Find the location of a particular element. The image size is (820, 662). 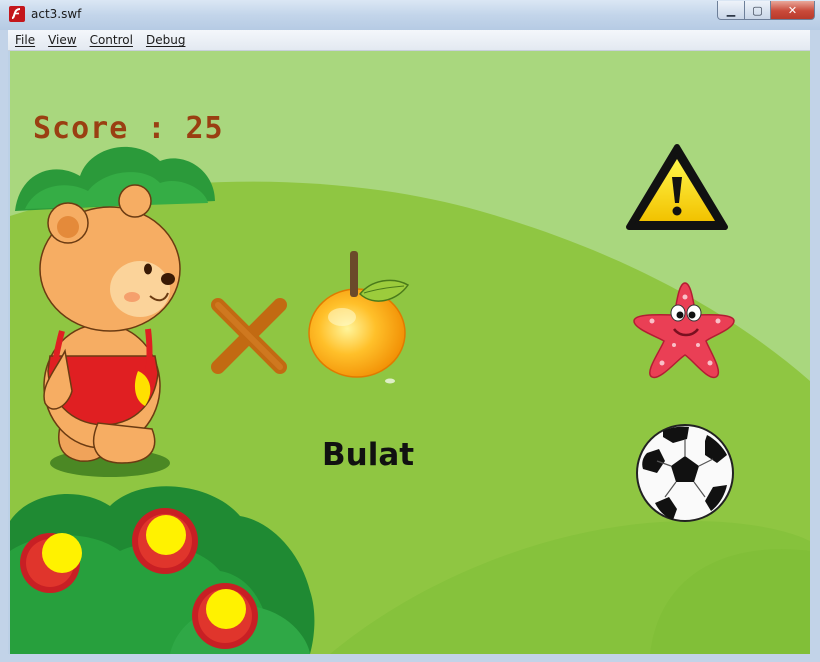

wrong-mark-icon is located at coordinates (249, 336).